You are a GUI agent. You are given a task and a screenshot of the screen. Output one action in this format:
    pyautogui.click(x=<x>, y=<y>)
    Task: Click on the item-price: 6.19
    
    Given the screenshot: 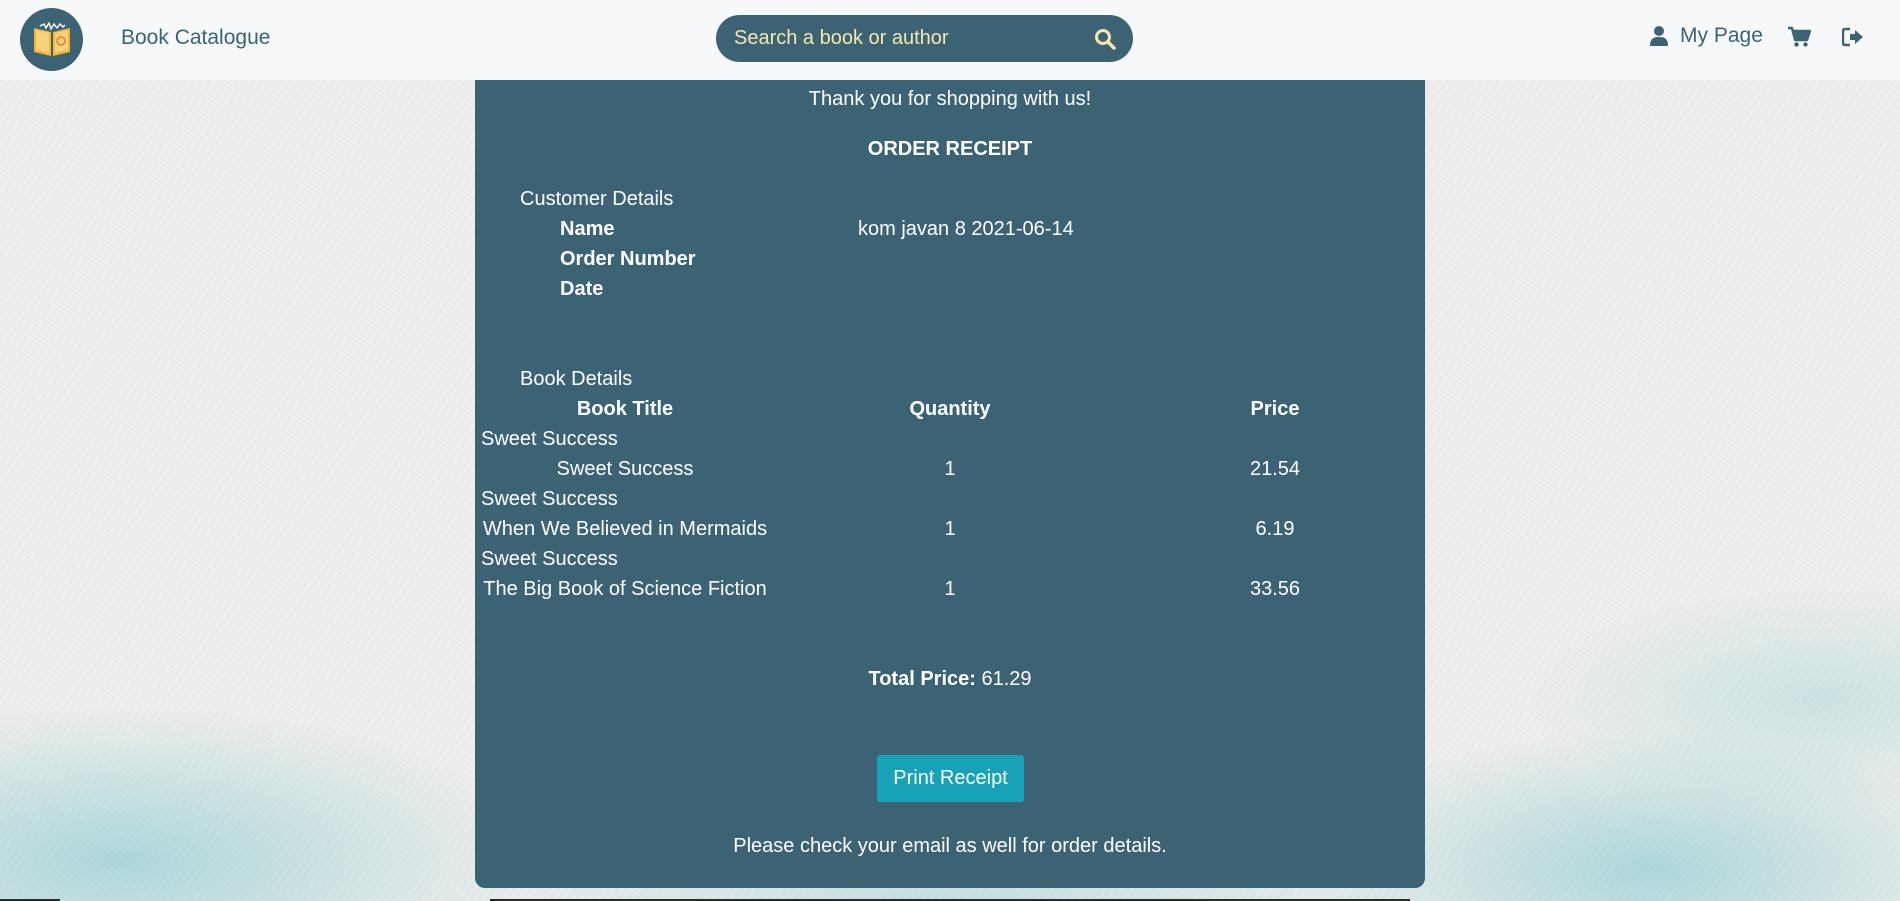 What is the action you would take?
    pyautogui.click(x=1275, y=529)
    